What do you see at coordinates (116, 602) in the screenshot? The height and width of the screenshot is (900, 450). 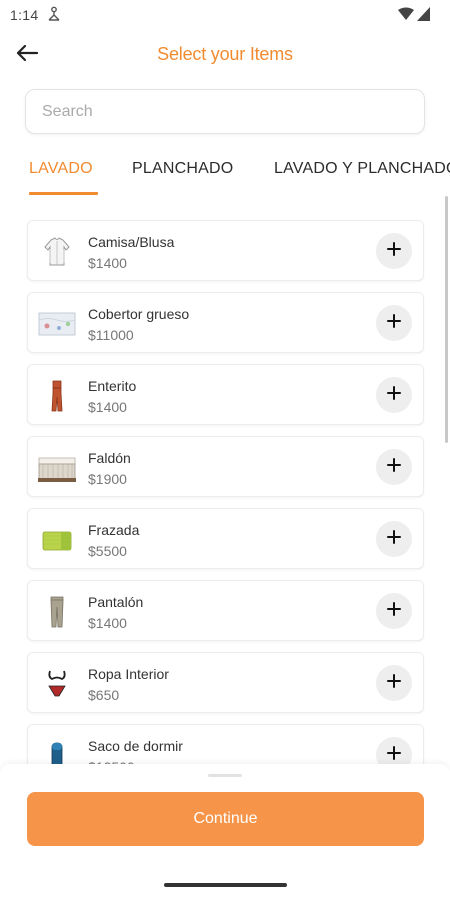 I see `item-name: Pantalón` at bounding box center [116, 602].